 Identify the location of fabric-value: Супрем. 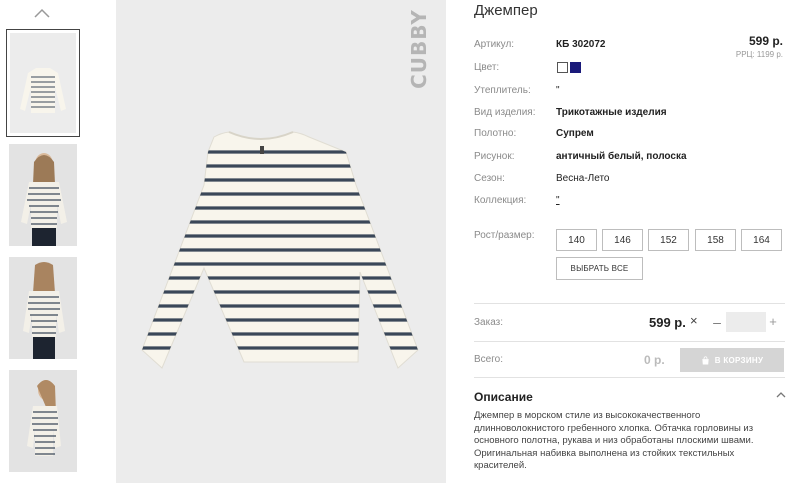
(575, 133).